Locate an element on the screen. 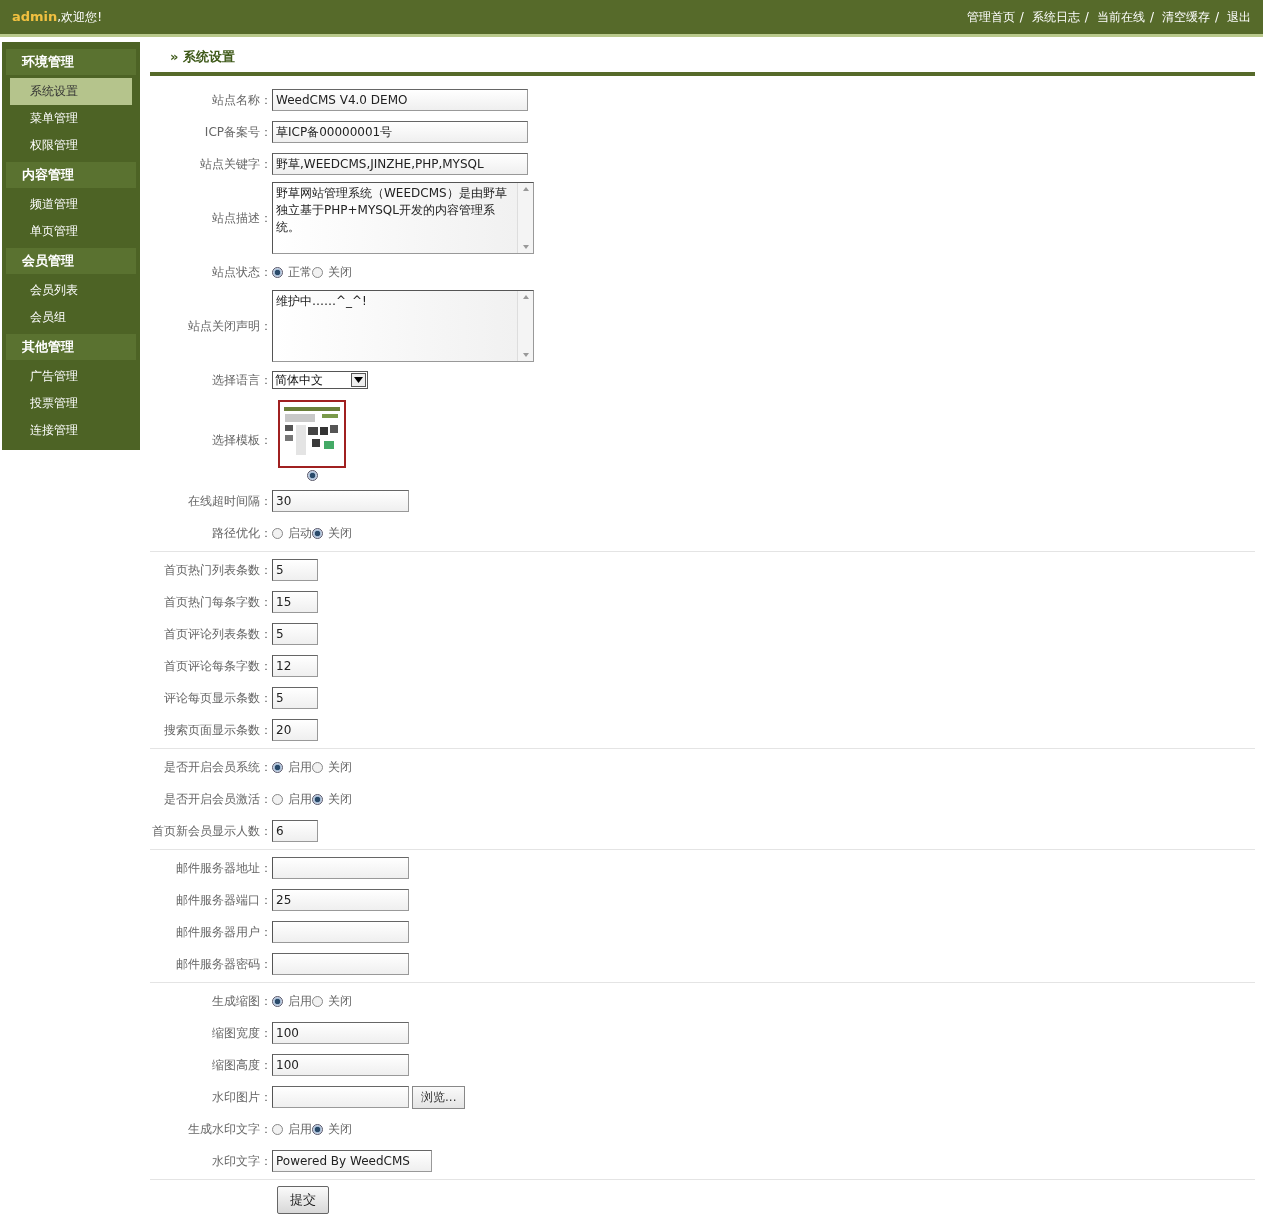 This screenshot has height=1216, width=1263. header-link: 退出 is located at coordinates (1239, 17).